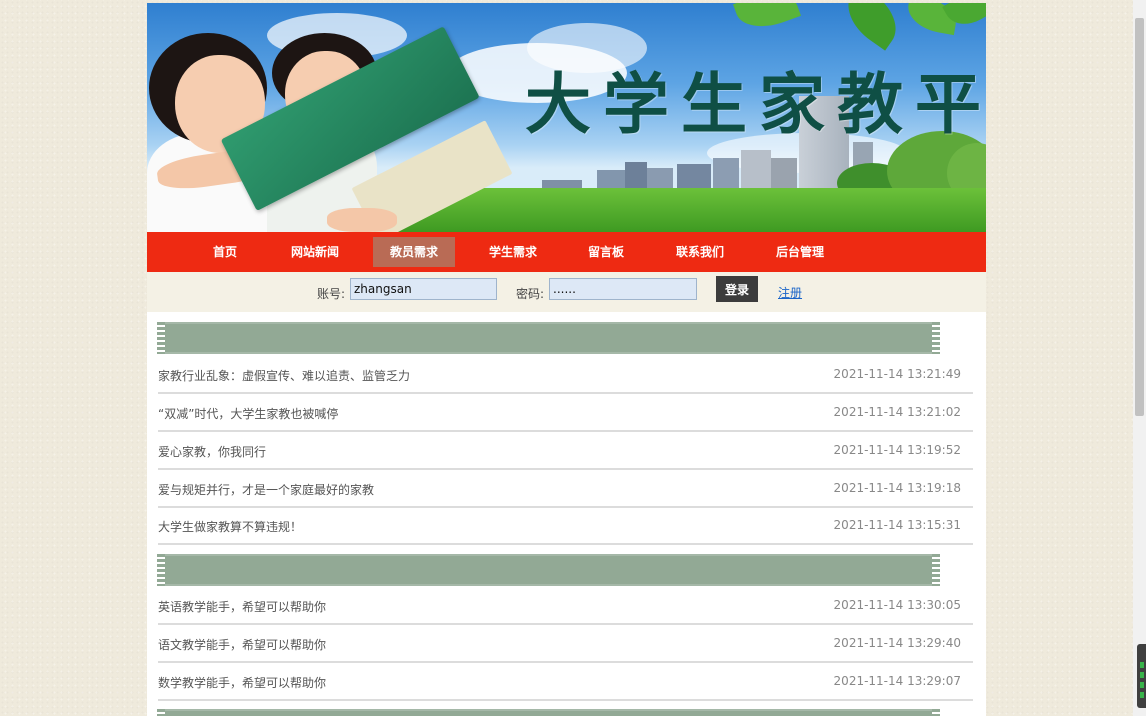 Image resolution: width=1146 pixels, height=716 pixels. I want to click on list-item: “双减”时代，大学生家教也被喊停 2021-11-14 13:21:02, so click(565, 412).